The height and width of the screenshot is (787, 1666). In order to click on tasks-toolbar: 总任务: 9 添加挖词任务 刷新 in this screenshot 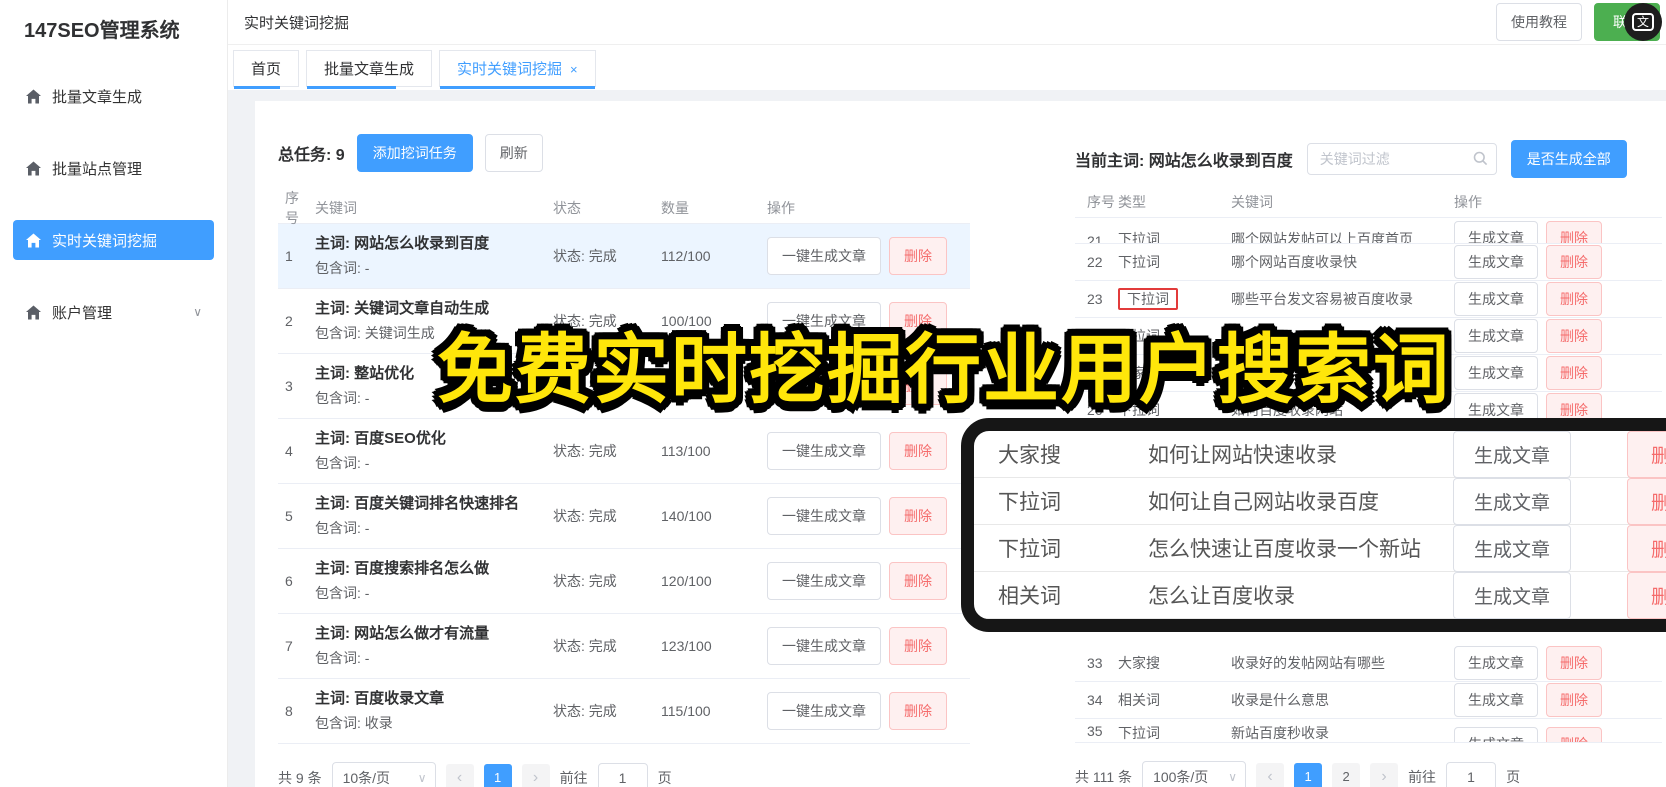, I will do `click(624, 153)`.